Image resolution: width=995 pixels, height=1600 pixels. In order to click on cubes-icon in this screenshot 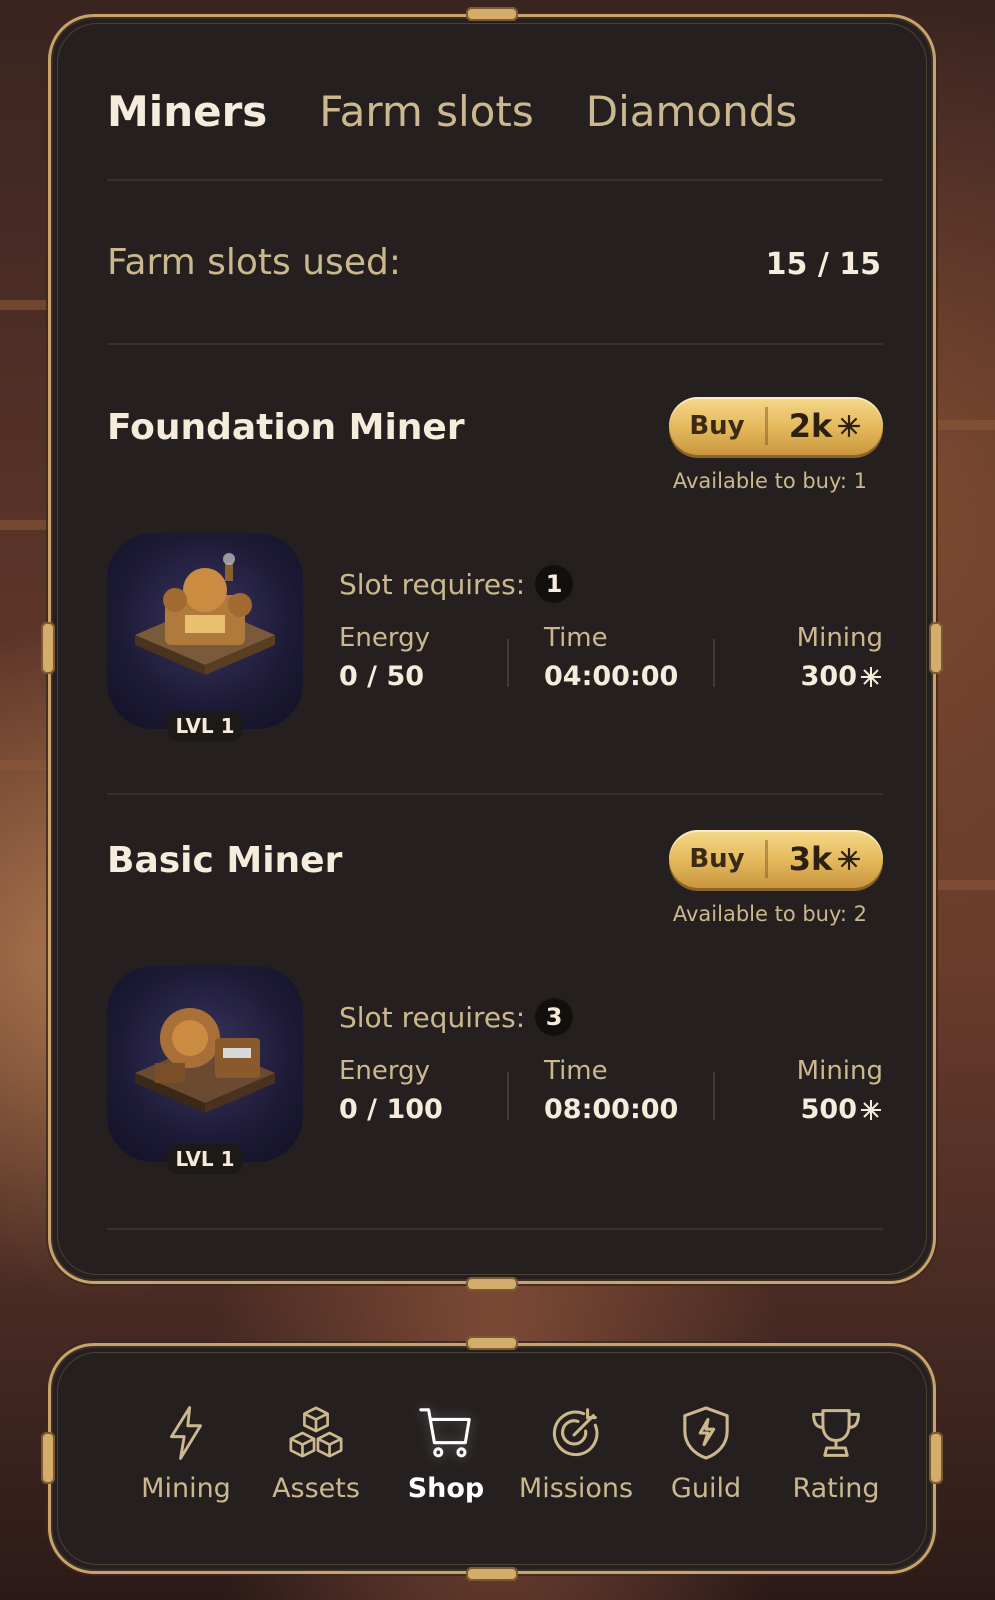, I will do `click(316, 1432)`.